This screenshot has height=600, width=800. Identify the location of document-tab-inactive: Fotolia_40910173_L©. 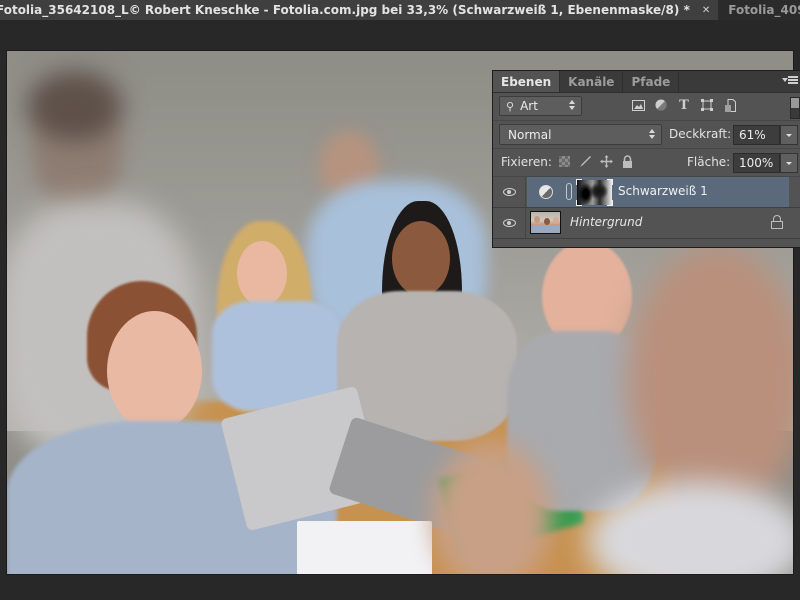
(759, 10).